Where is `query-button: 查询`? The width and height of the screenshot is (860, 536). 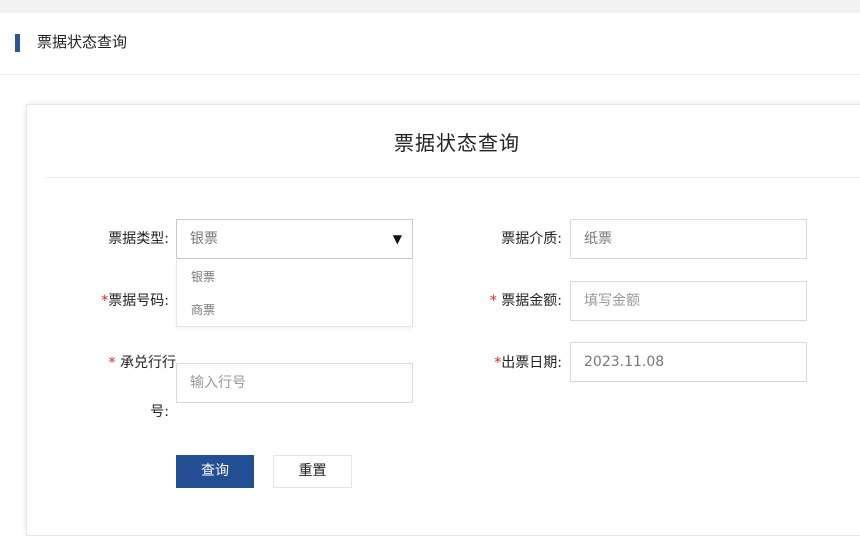 query-button: 查询 is located at coordinates (215, 471).